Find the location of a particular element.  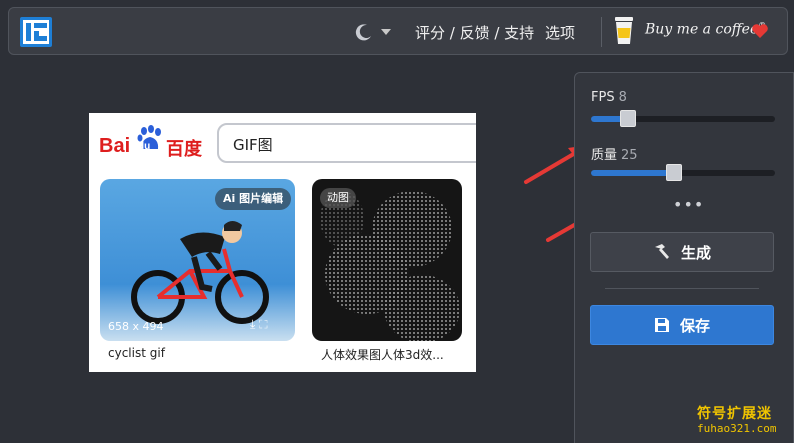

nav-options-link: 选项 is located at coordinates (560, 32).